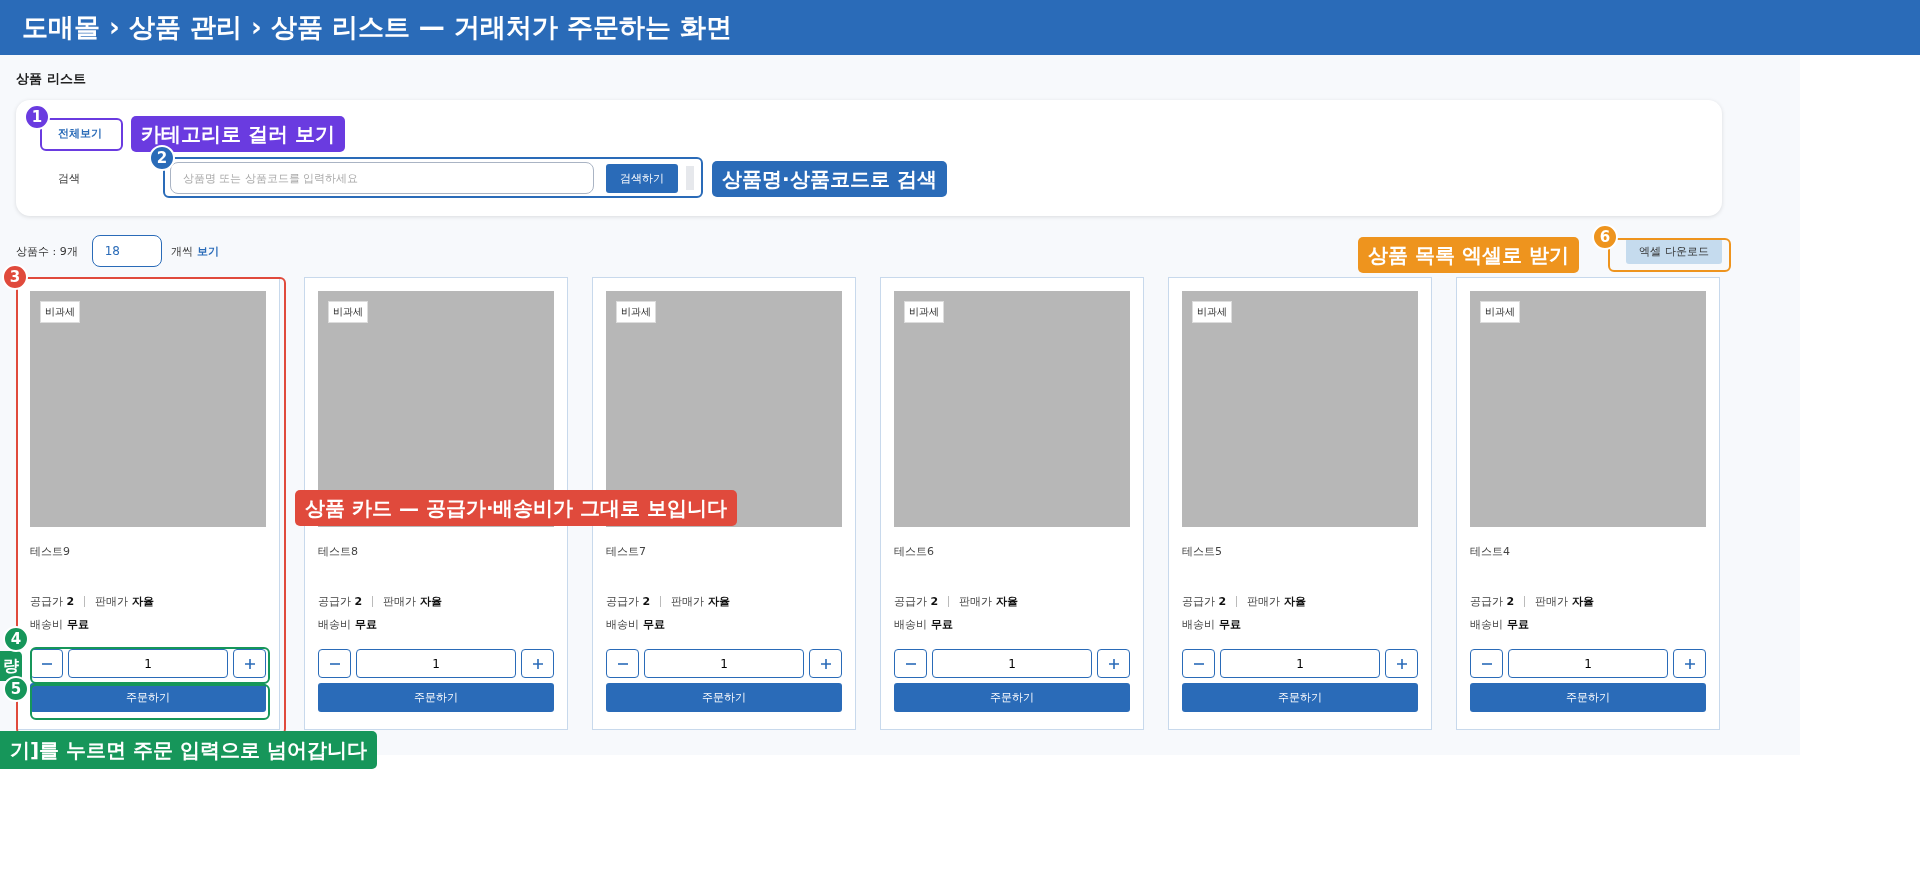 This screenshot has width=1920, height=876. I want to click on product-count: 상품수 : 9개, so click(47, 251).